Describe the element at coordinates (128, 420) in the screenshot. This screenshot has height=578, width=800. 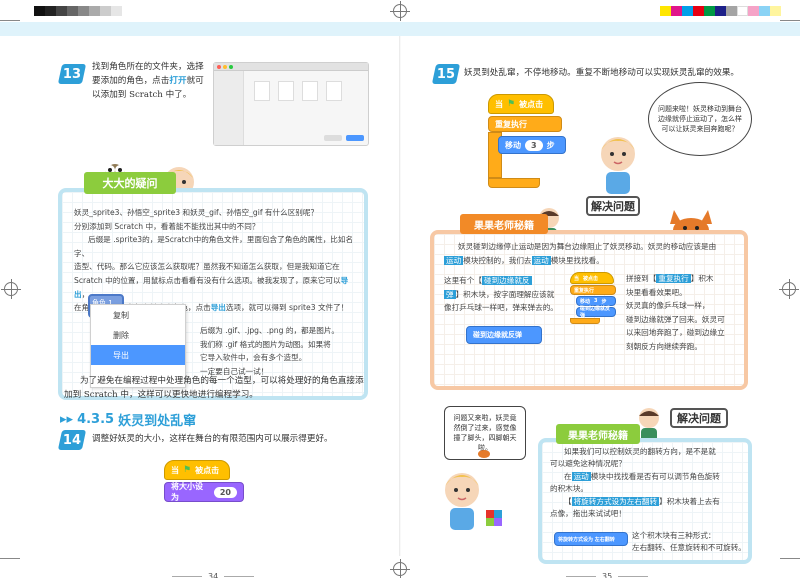
I see `section-heading: ▸▸ 4.3.5 妖灵到处乱窜` at that location.